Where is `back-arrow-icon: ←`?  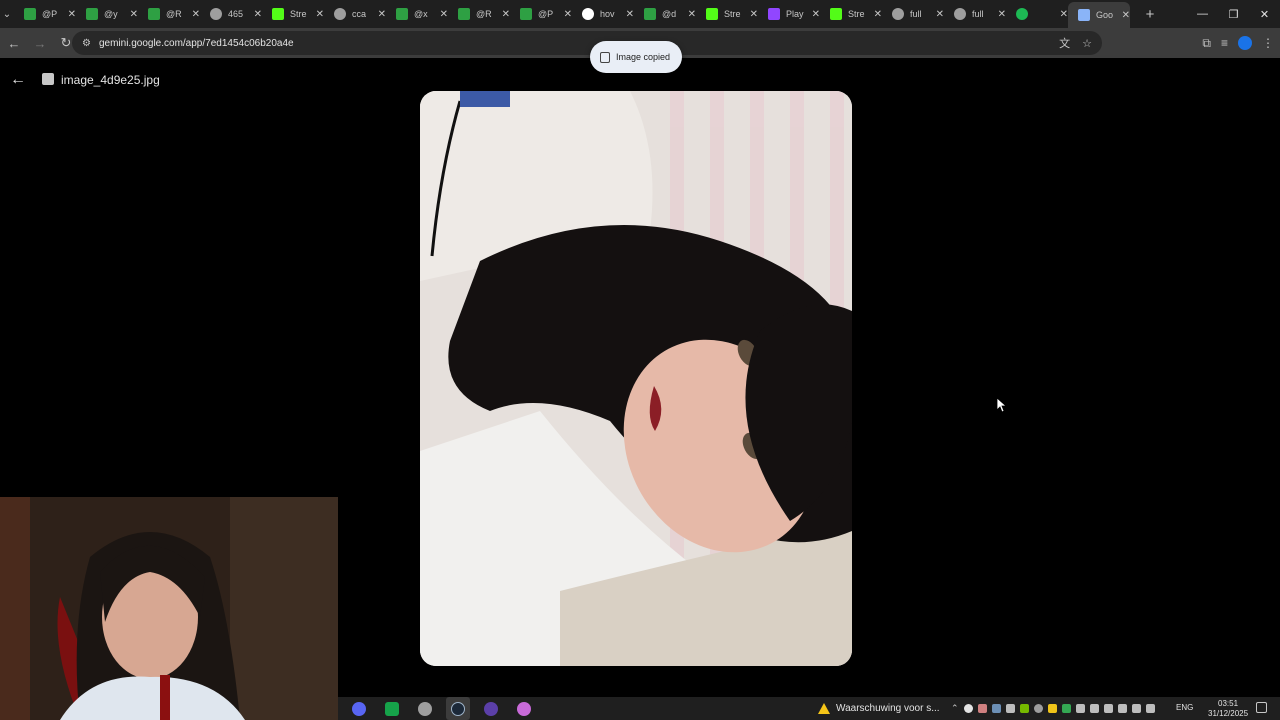 back-arrow-icon: ← is located at coordinates (14, 43).